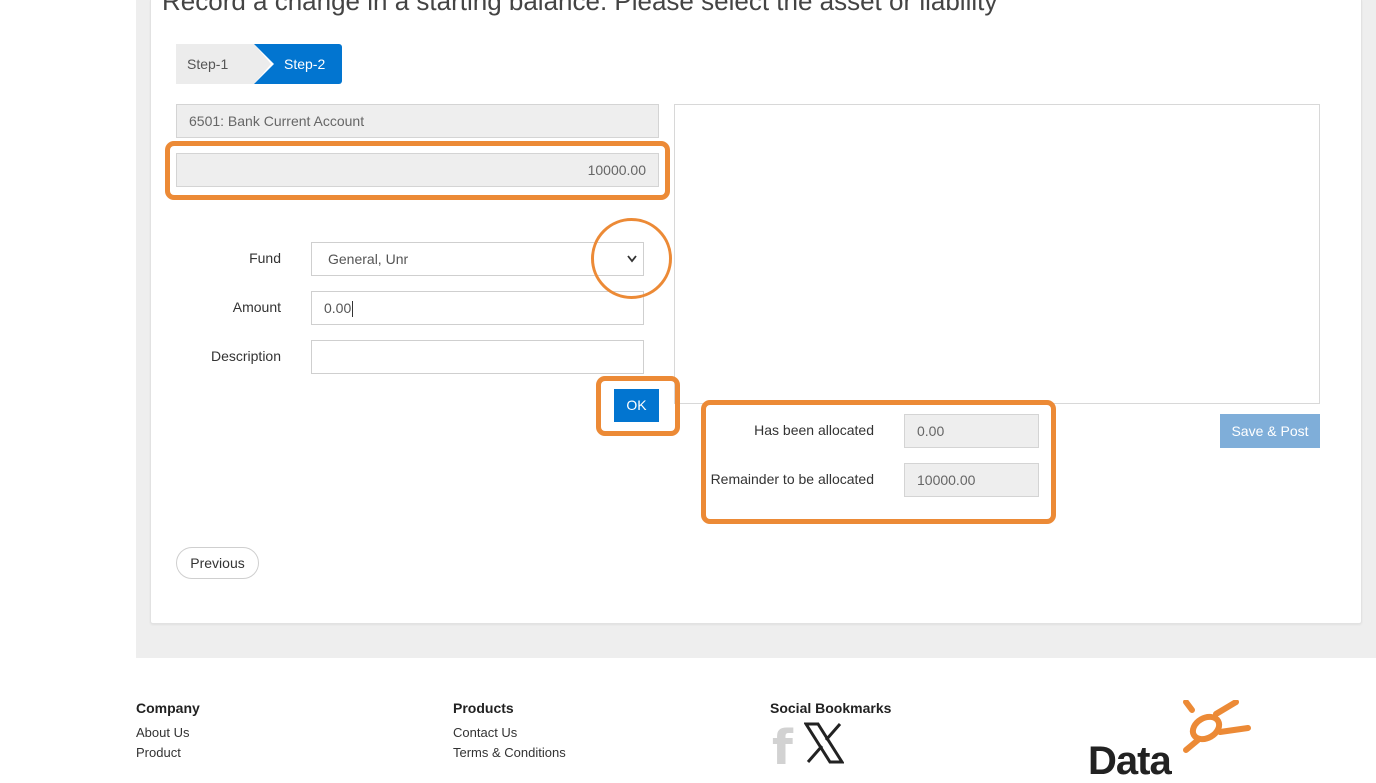  I want to click on total-amount-readonly-field: 10000.00, so click(417, 170).